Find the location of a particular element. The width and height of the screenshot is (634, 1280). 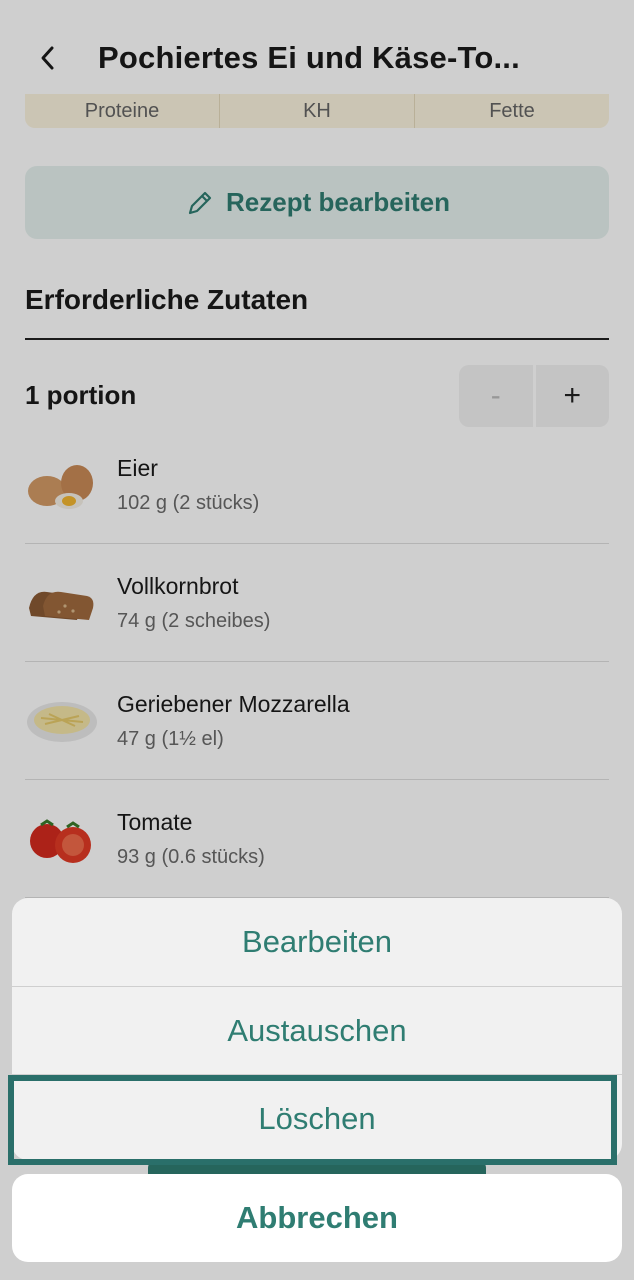

edit-action-button: Bearbeiten is located at coordinates (317, 942).